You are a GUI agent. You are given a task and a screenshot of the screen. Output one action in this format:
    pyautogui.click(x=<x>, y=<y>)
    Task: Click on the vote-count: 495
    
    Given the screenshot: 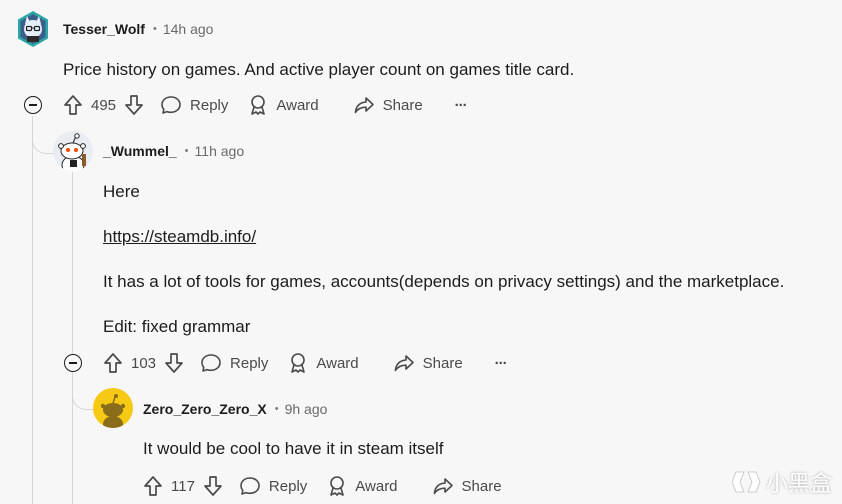 What is the action you would take?
    pyautogui.click(x=104, y=105)
    